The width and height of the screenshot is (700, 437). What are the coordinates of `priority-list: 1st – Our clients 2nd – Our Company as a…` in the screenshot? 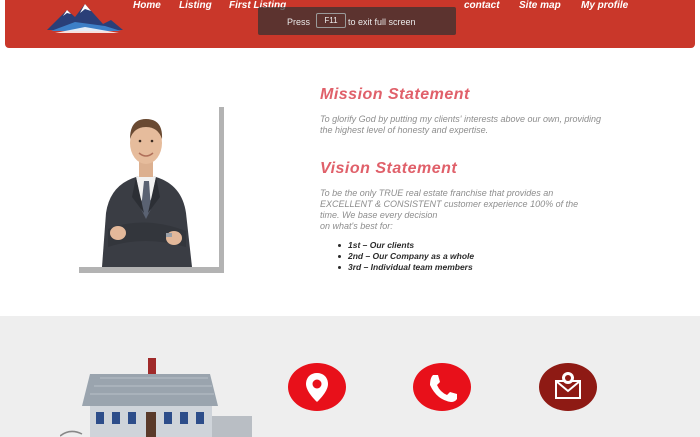 It's located at (406, 256).